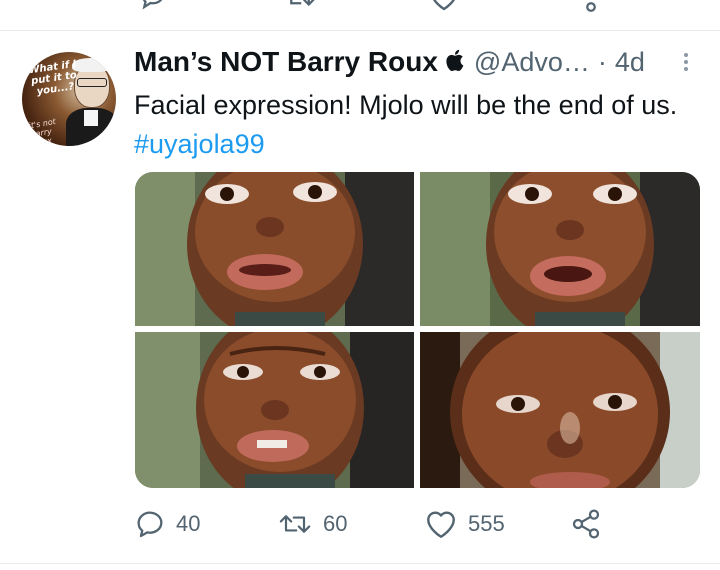 The height and width of the screenshot is (570, 720). I want to click on previous-tweet-actions, so click(360, 11).